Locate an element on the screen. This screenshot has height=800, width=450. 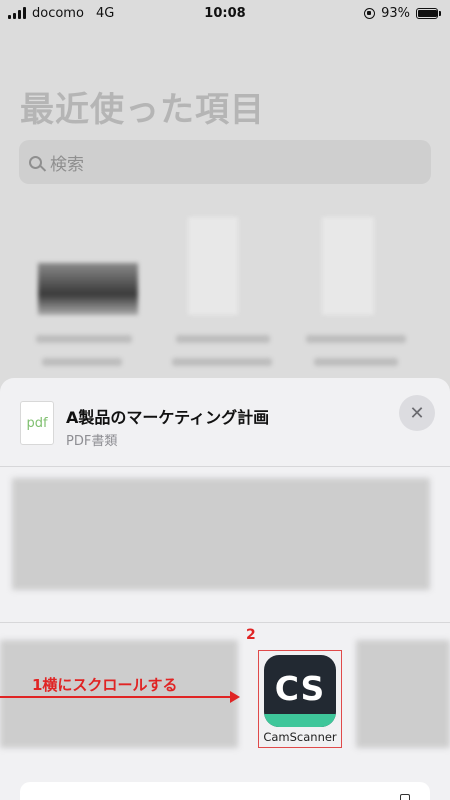
network-label: 4G is located at coordinates (105, 13).